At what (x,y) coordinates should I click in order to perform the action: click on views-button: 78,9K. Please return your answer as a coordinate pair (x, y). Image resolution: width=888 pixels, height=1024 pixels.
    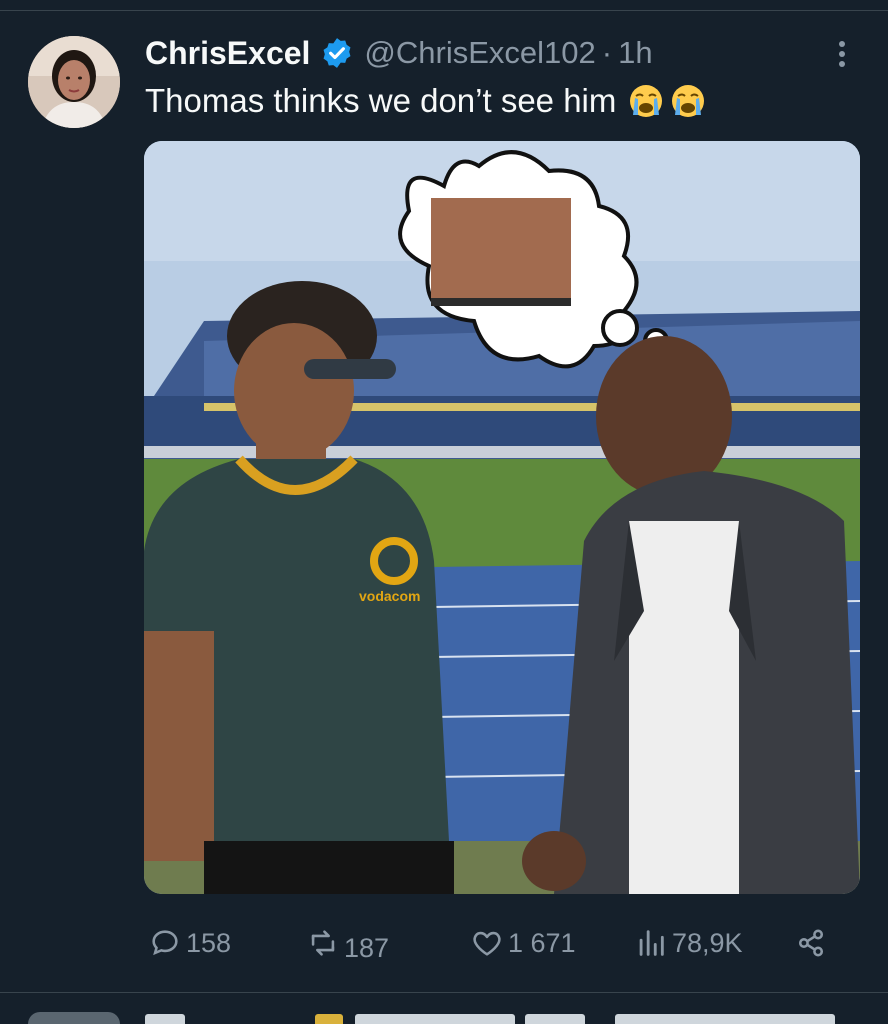
    Looking at the image, I should click on (688, 943).